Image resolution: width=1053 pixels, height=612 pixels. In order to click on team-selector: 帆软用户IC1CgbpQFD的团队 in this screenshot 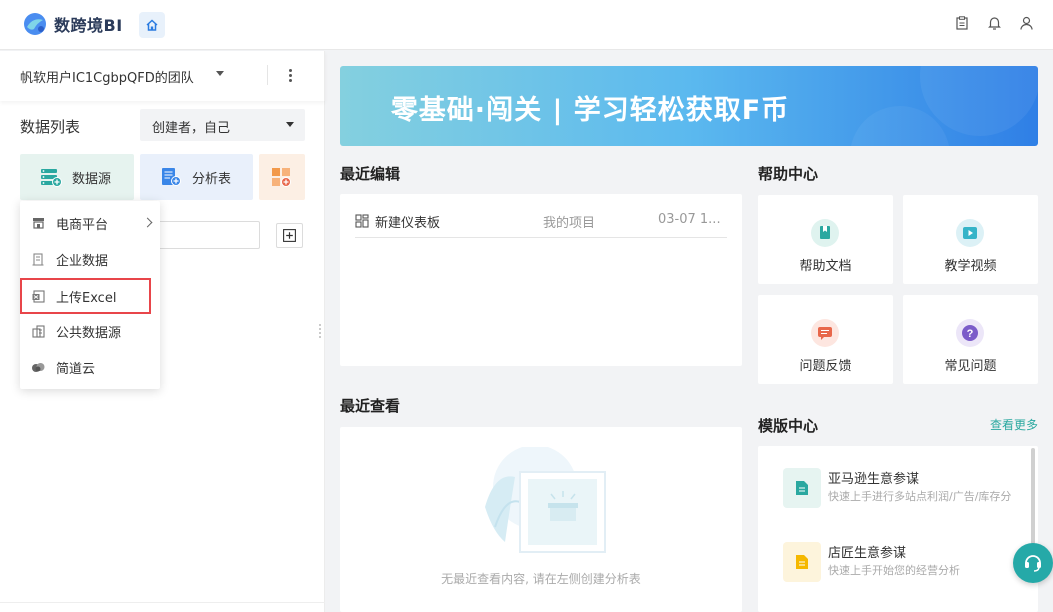, I will do `click(162, 76)`.